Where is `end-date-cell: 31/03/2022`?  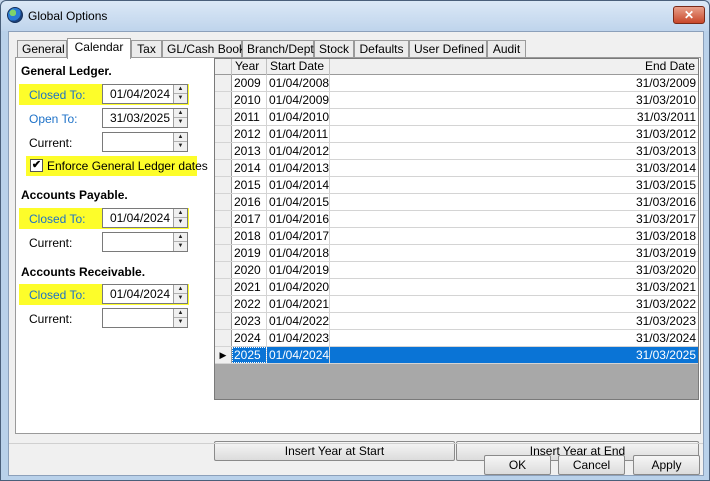
end-date-cell: 31/03/2022 is located at coordinates (514, 304).